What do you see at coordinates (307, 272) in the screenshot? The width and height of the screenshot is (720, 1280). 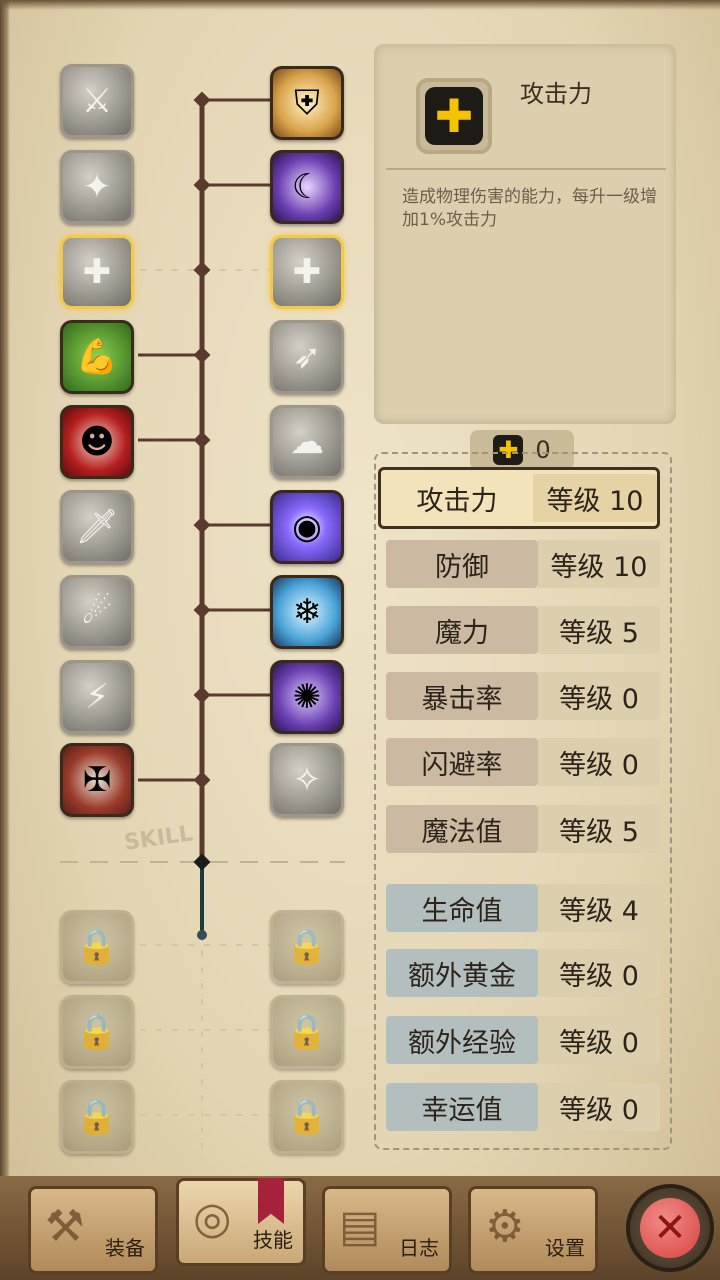 I see `skill-armor-plus-icon: ✚` at bounding box center [307, 272].